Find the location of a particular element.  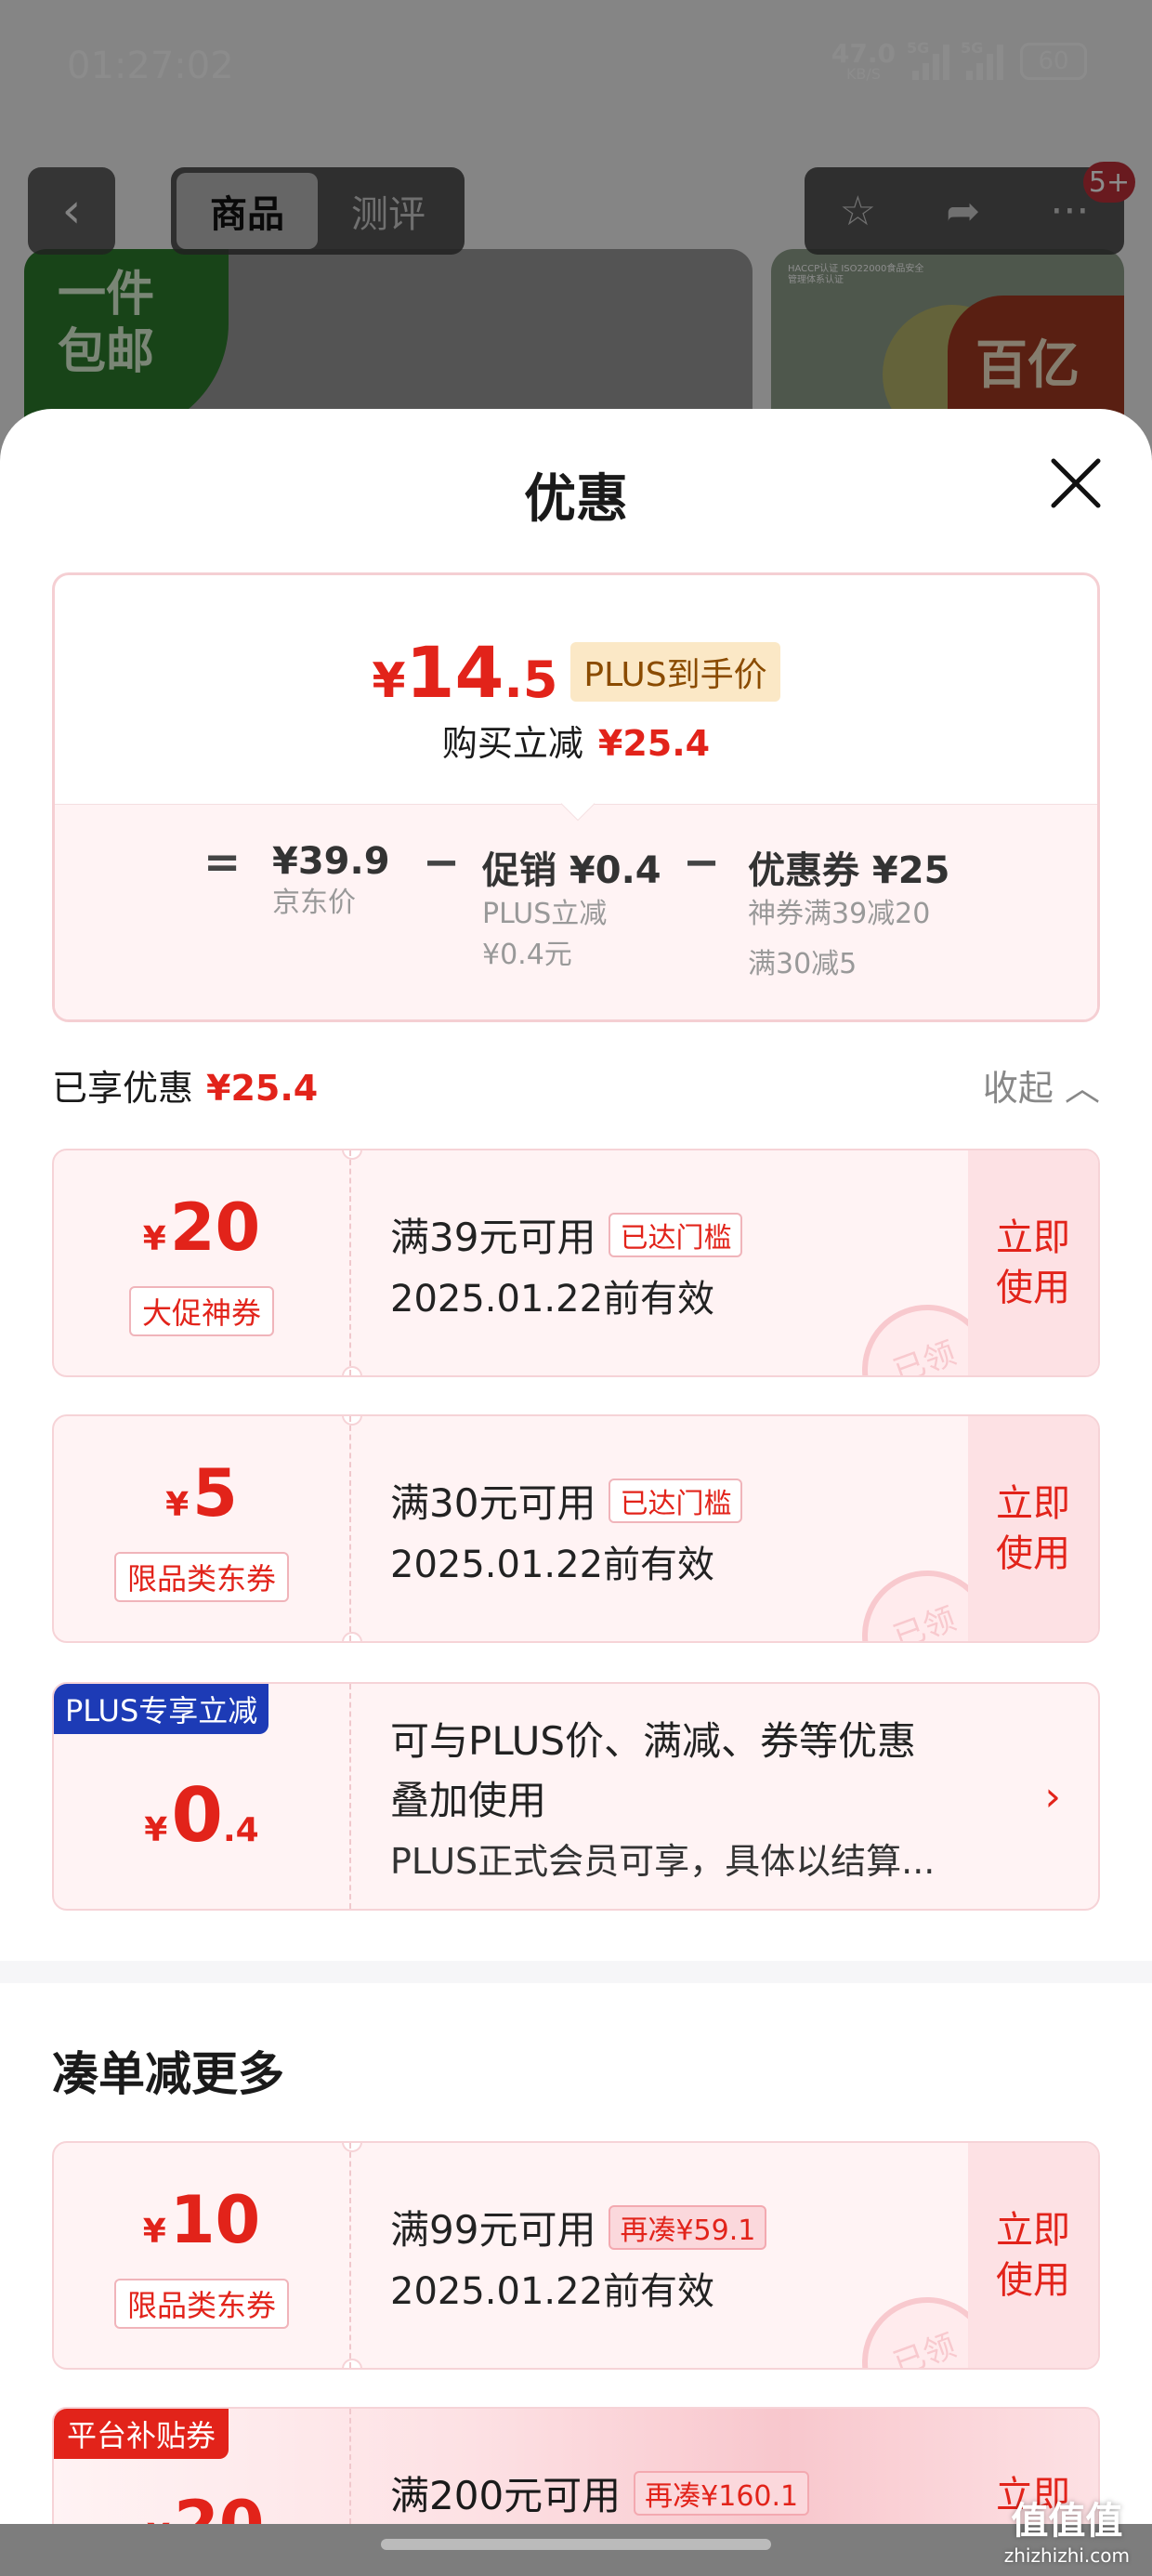

coupon-condition: 满99元可用 is located at coordinates (493, 2230).